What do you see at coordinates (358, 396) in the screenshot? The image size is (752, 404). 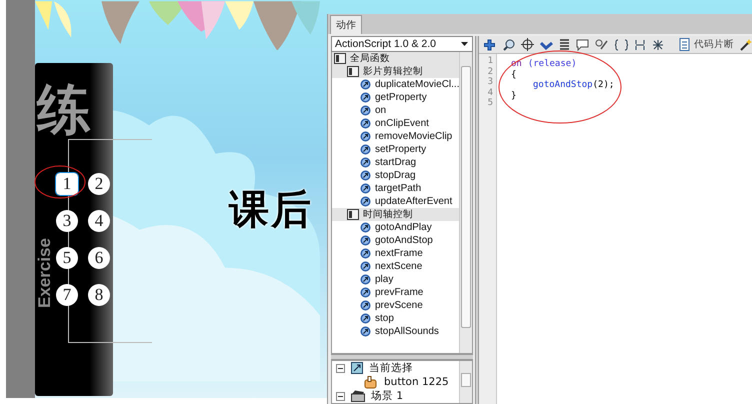 I see `clapper-icon` at bounding box center [358, 396].